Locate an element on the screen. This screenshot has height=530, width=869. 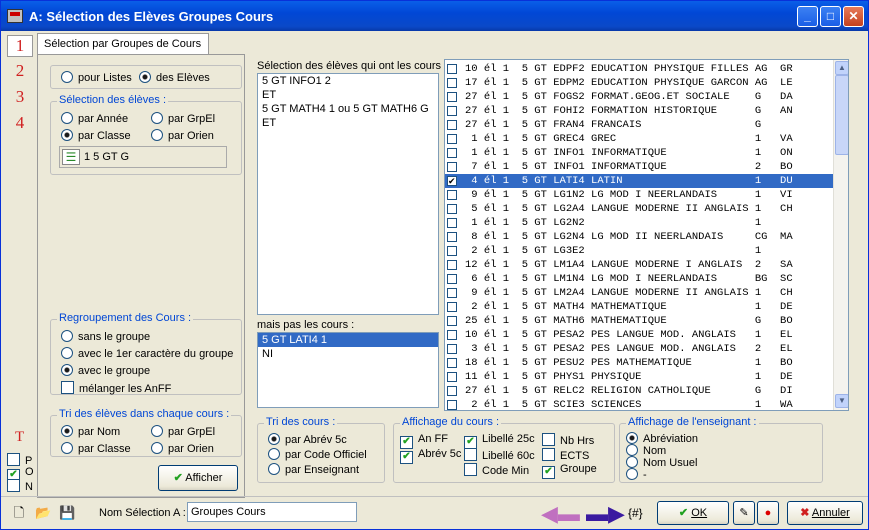
scroll-up-icon: ▲ is located at coordinates (841, 68).